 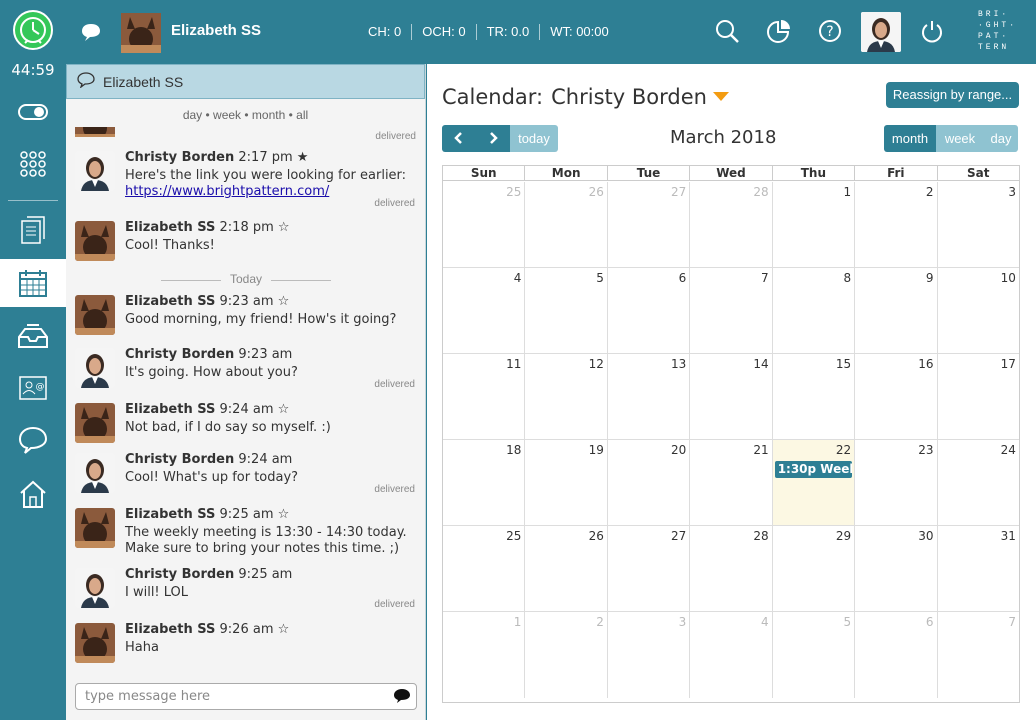 What do you see at coordinates (484, 396) in the screenshot?
I see `day-cell: 11` at bounding box center [484, 396].